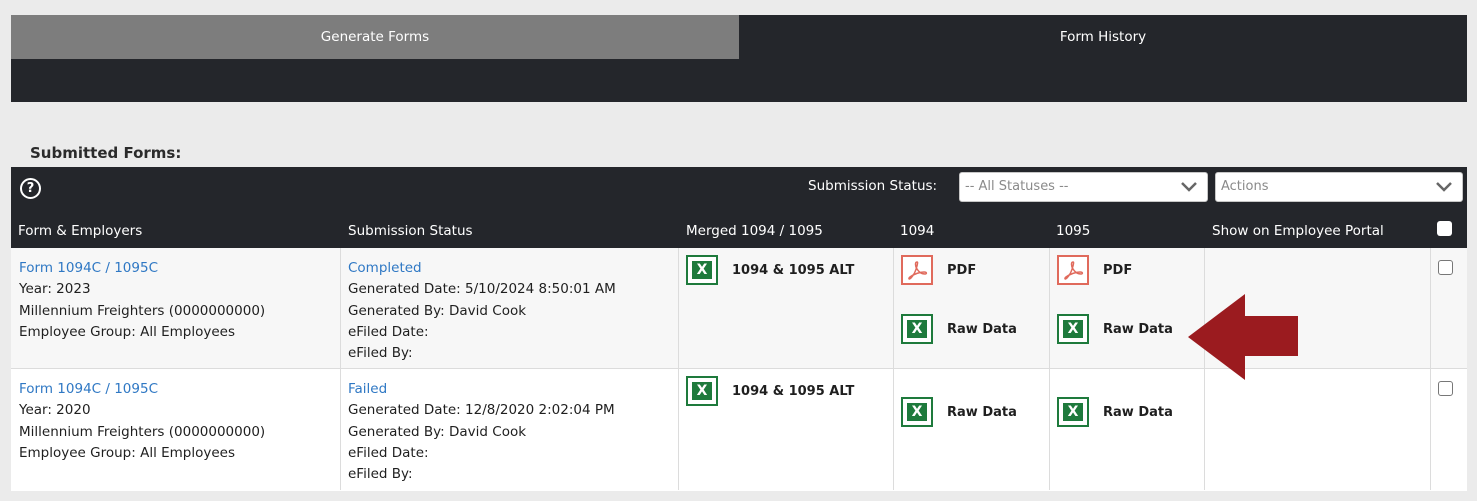  Describe the element at coordinates (1318, 429) in the screenshot. I see `show-on-portal-cell` at that location.